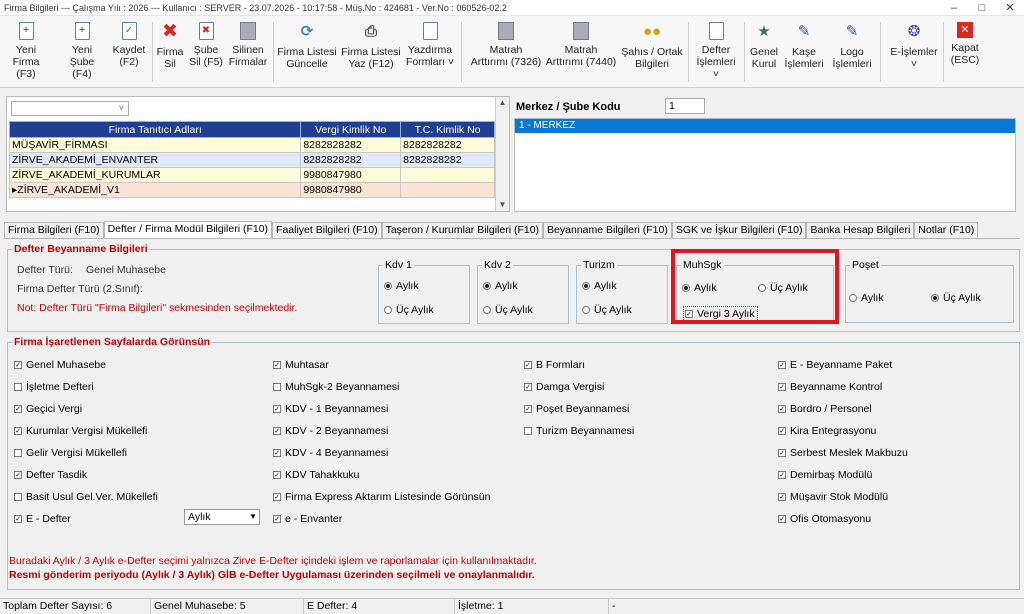 Image resolution: width=1024 pixels, height=614 pixels. Describe the element at coordinates (70, 108) in the screenshot. I see `firm-filter-combo: ˅` at that location.